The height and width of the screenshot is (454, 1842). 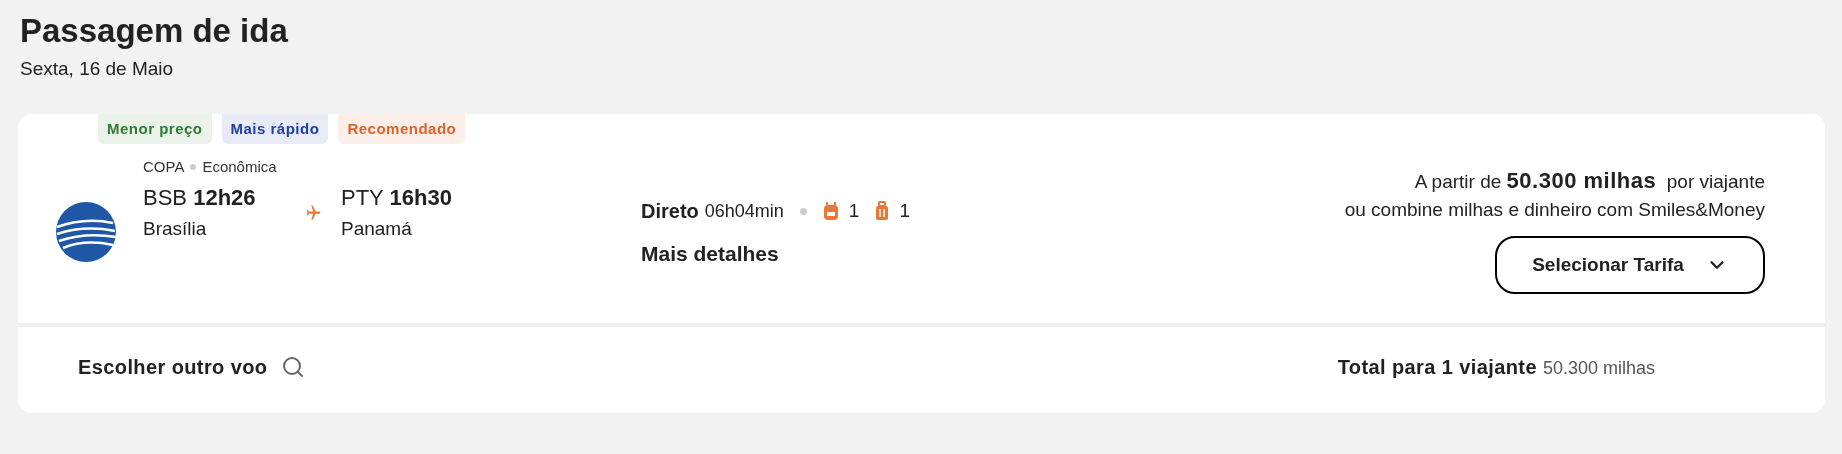 I want to click on price-text: A partir de 50.300 milhas por viajante, so click(x=1589, y=181).